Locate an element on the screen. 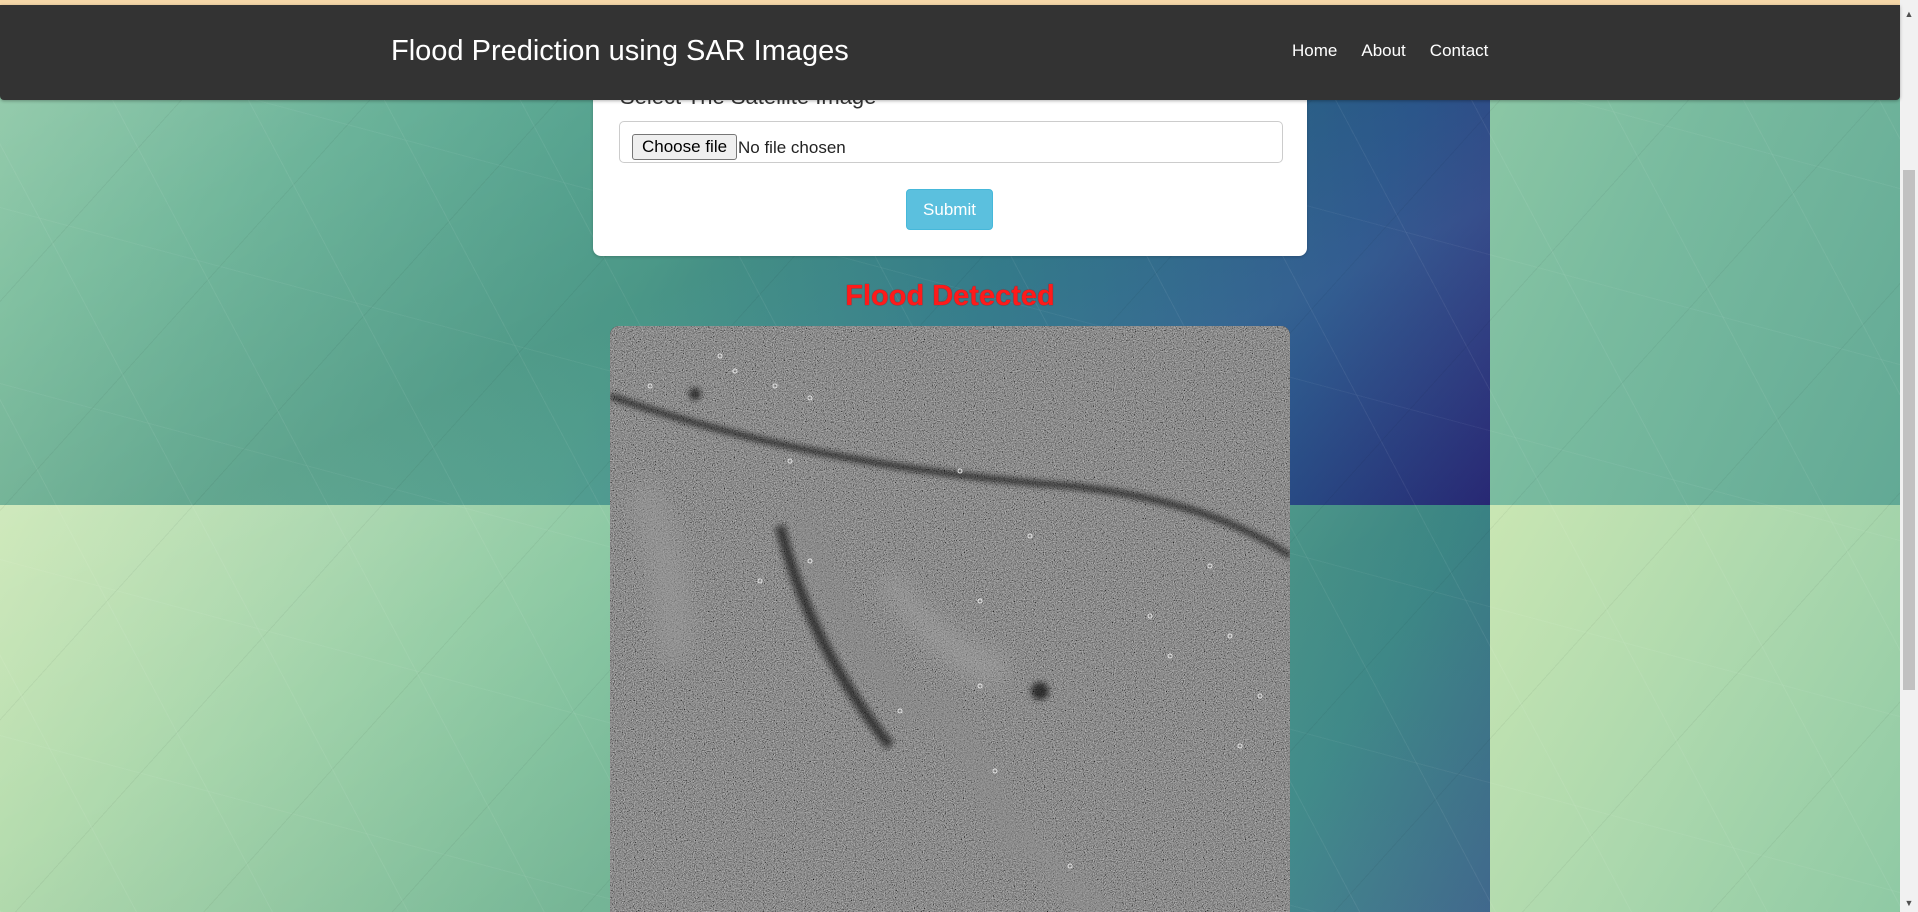 This screenshot has height=912, width=1918. scroll-down-icon: ▼ is located at coordinates (1909, 903).